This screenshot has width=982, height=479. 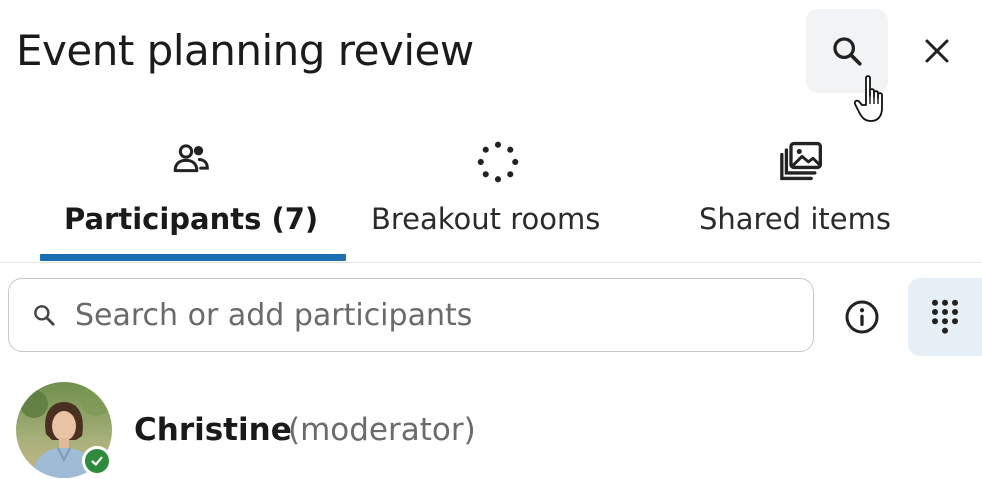 I want to click on dialpad-button, so click(x=945, y=317).